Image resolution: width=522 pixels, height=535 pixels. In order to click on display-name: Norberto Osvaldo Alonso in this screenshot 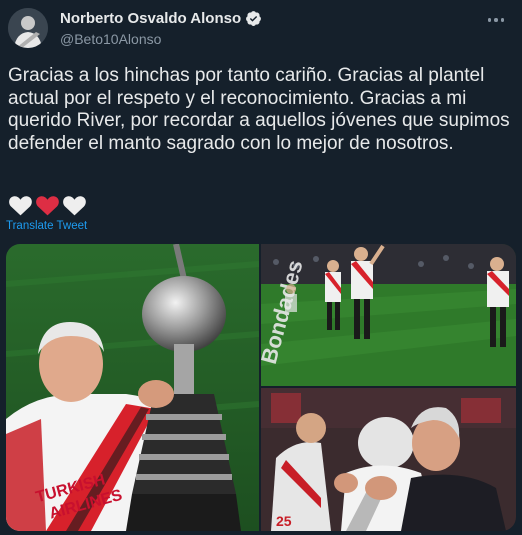, I will do `click(150, 18)`.